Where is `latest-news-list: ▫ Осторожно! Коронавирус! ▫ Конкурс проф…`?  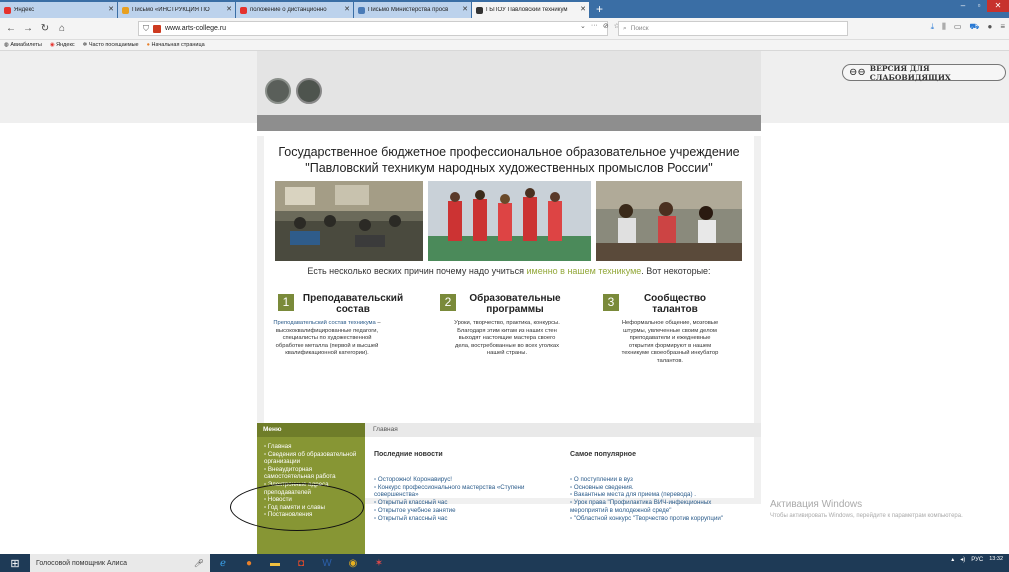
latest-news-list: ▫ Осторожно! Коронавирус! ▫ Конкурс проф… is located at coordinates (464, 499).